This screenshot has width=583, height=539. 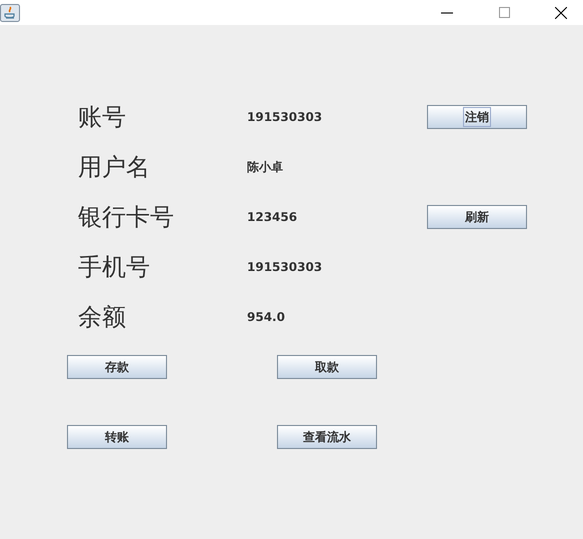 What do you see at coordinates (114, 267) in the screenshot?
I see `field-label: 手机号` at bounding box center [114, 267].